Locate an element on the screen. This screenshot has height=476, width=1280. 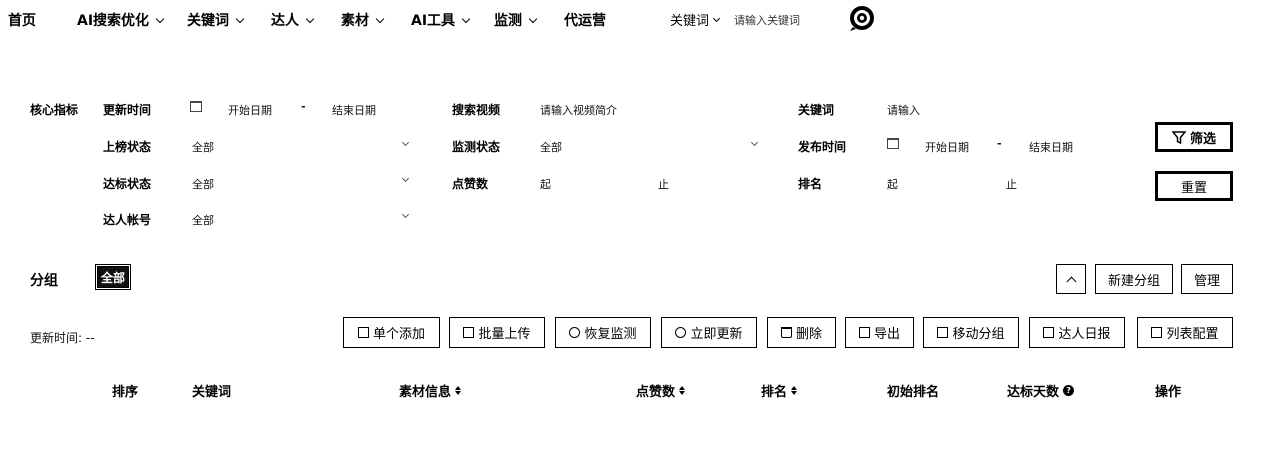
likes-from-input: 起 is located at coordinates (545, 184).